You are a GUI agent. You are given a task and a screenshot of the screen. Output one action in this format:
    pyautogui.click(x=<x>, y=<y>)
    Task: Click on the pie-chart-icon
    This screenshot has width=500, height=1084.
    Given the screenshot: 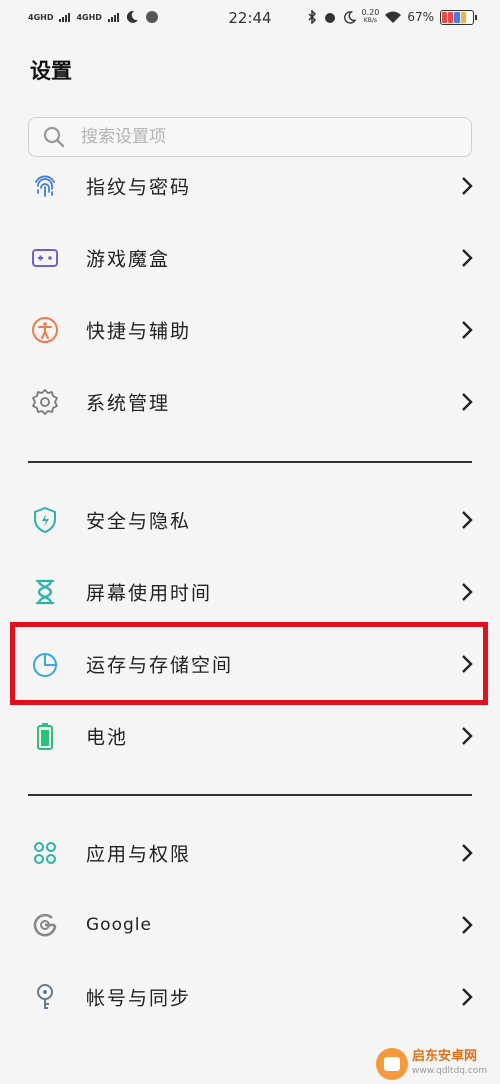 What is the action you would take?
    pyautogui.click(x=45, y=664)
    